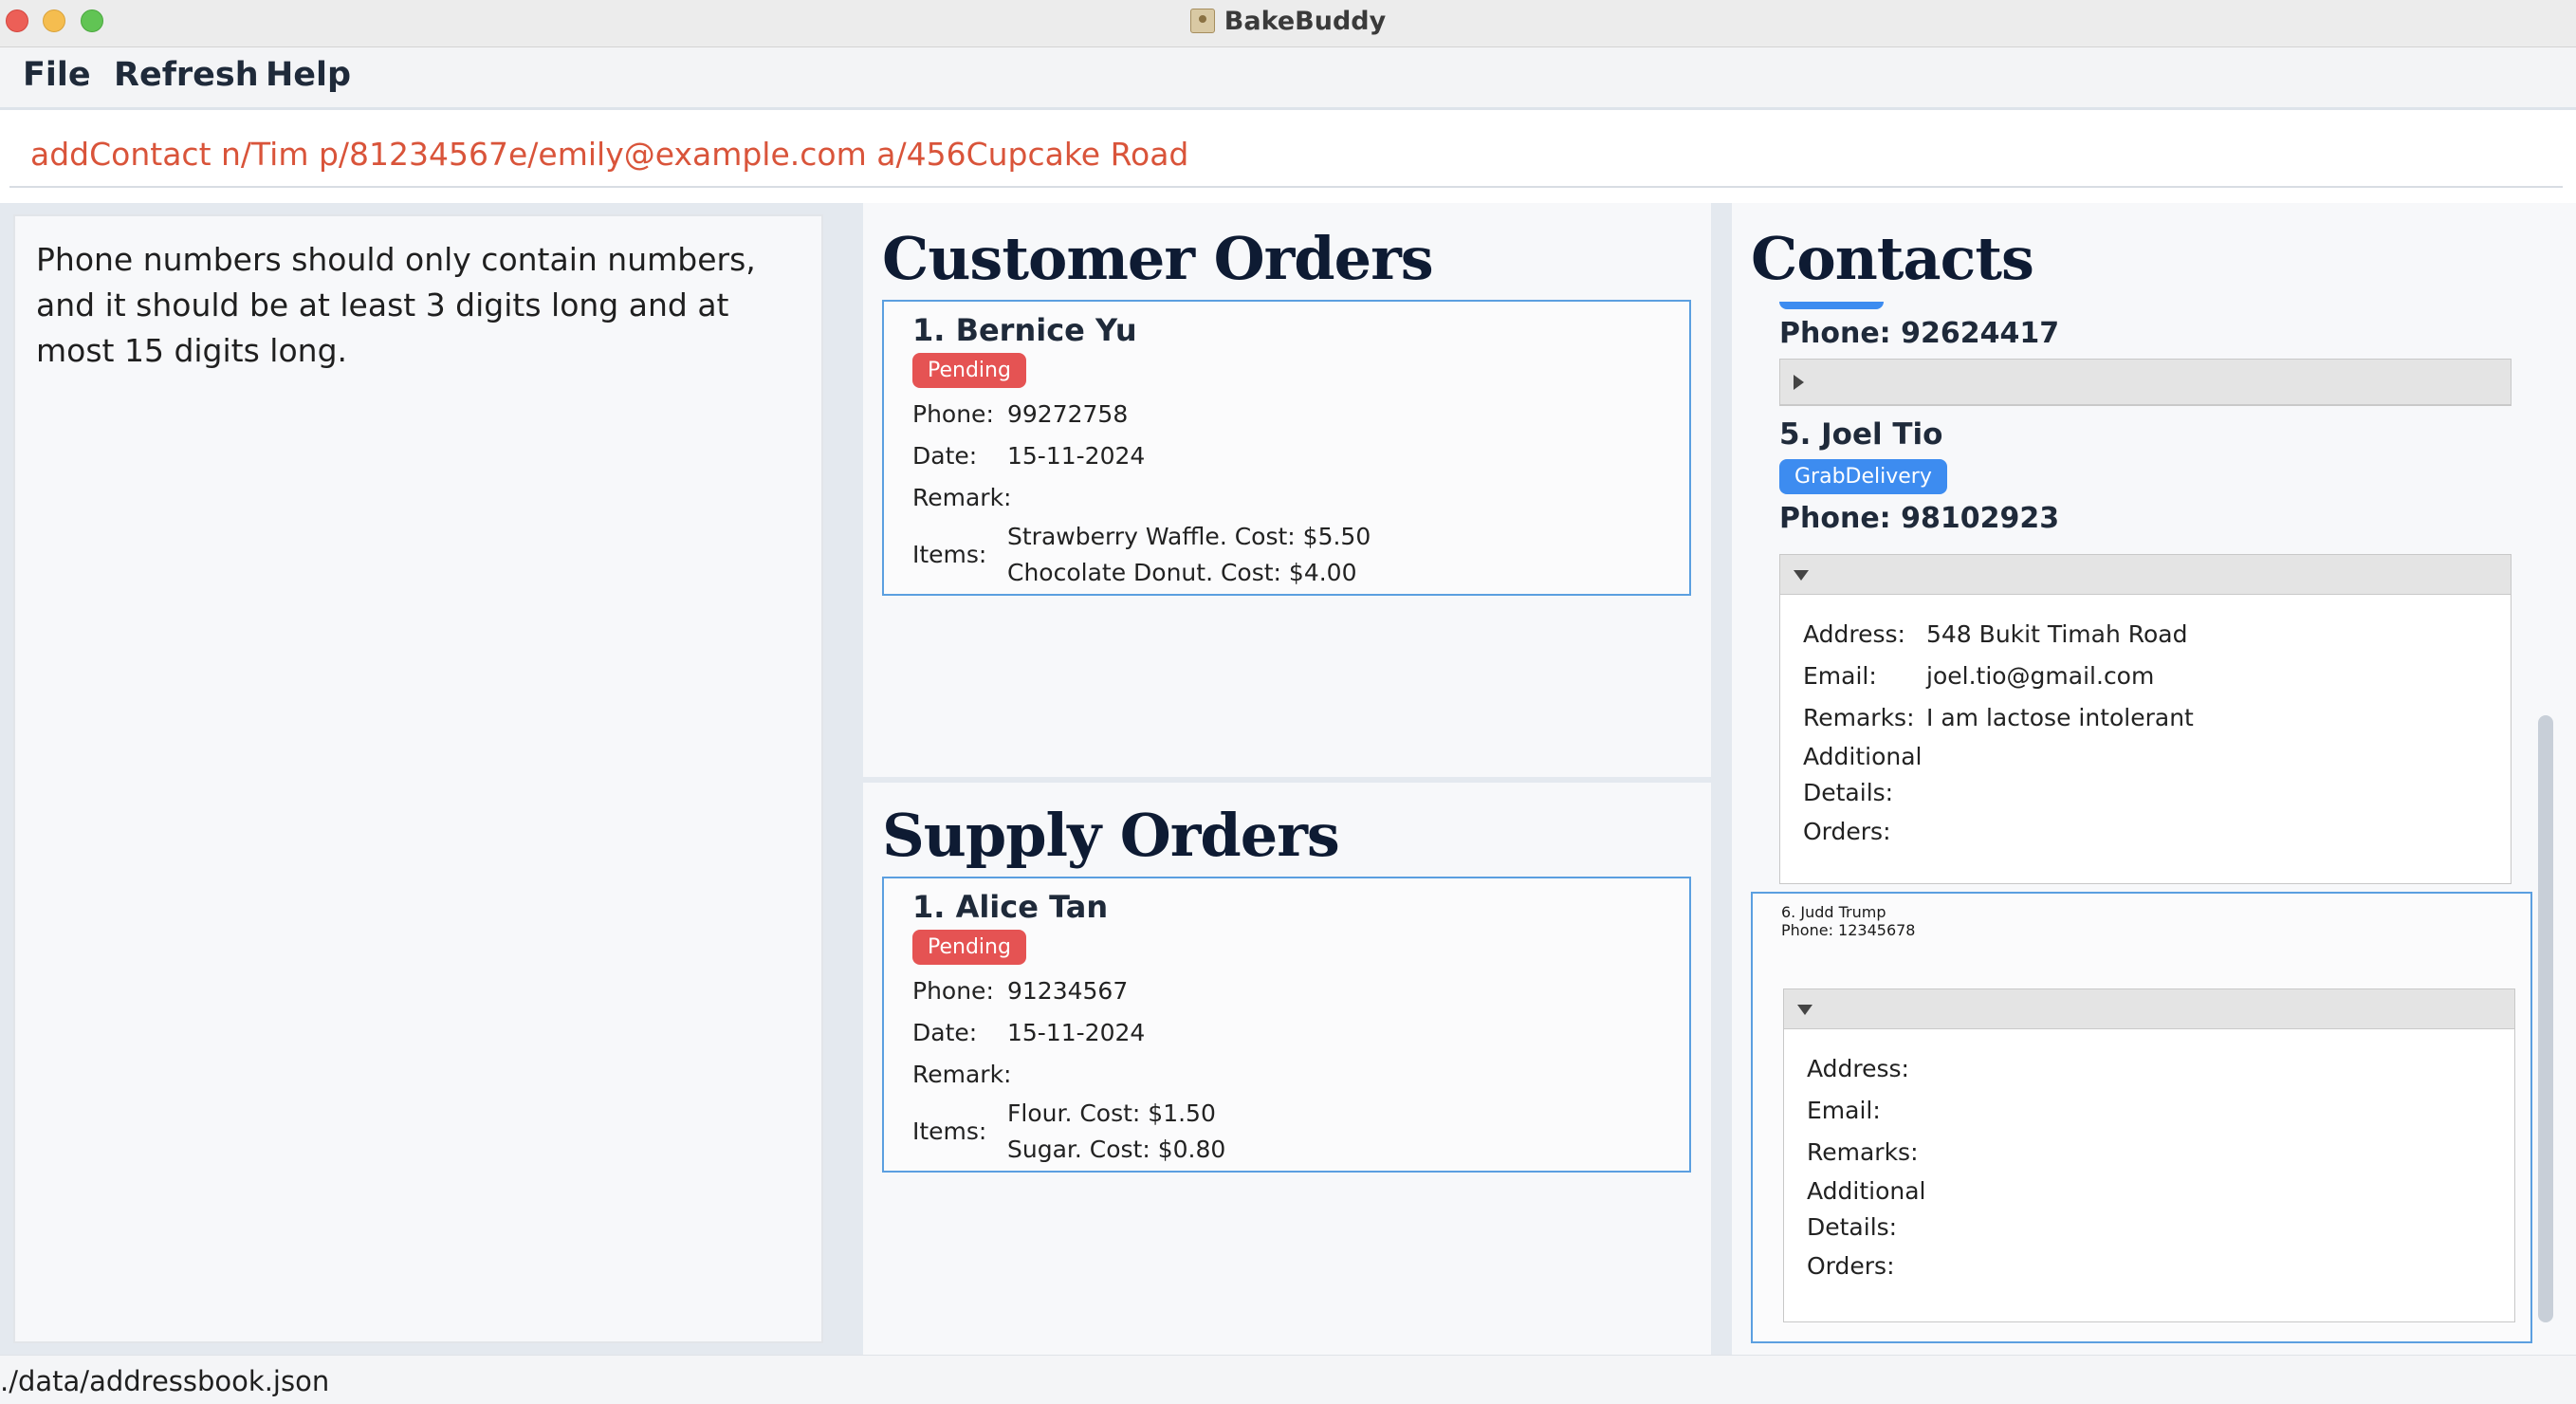 This screenshot has width=2576, height=1404. Describe the element at coordinates (1111, 1113) in the screenshot. I see `supply-item: Flour. Cost: $1.50` at that location.